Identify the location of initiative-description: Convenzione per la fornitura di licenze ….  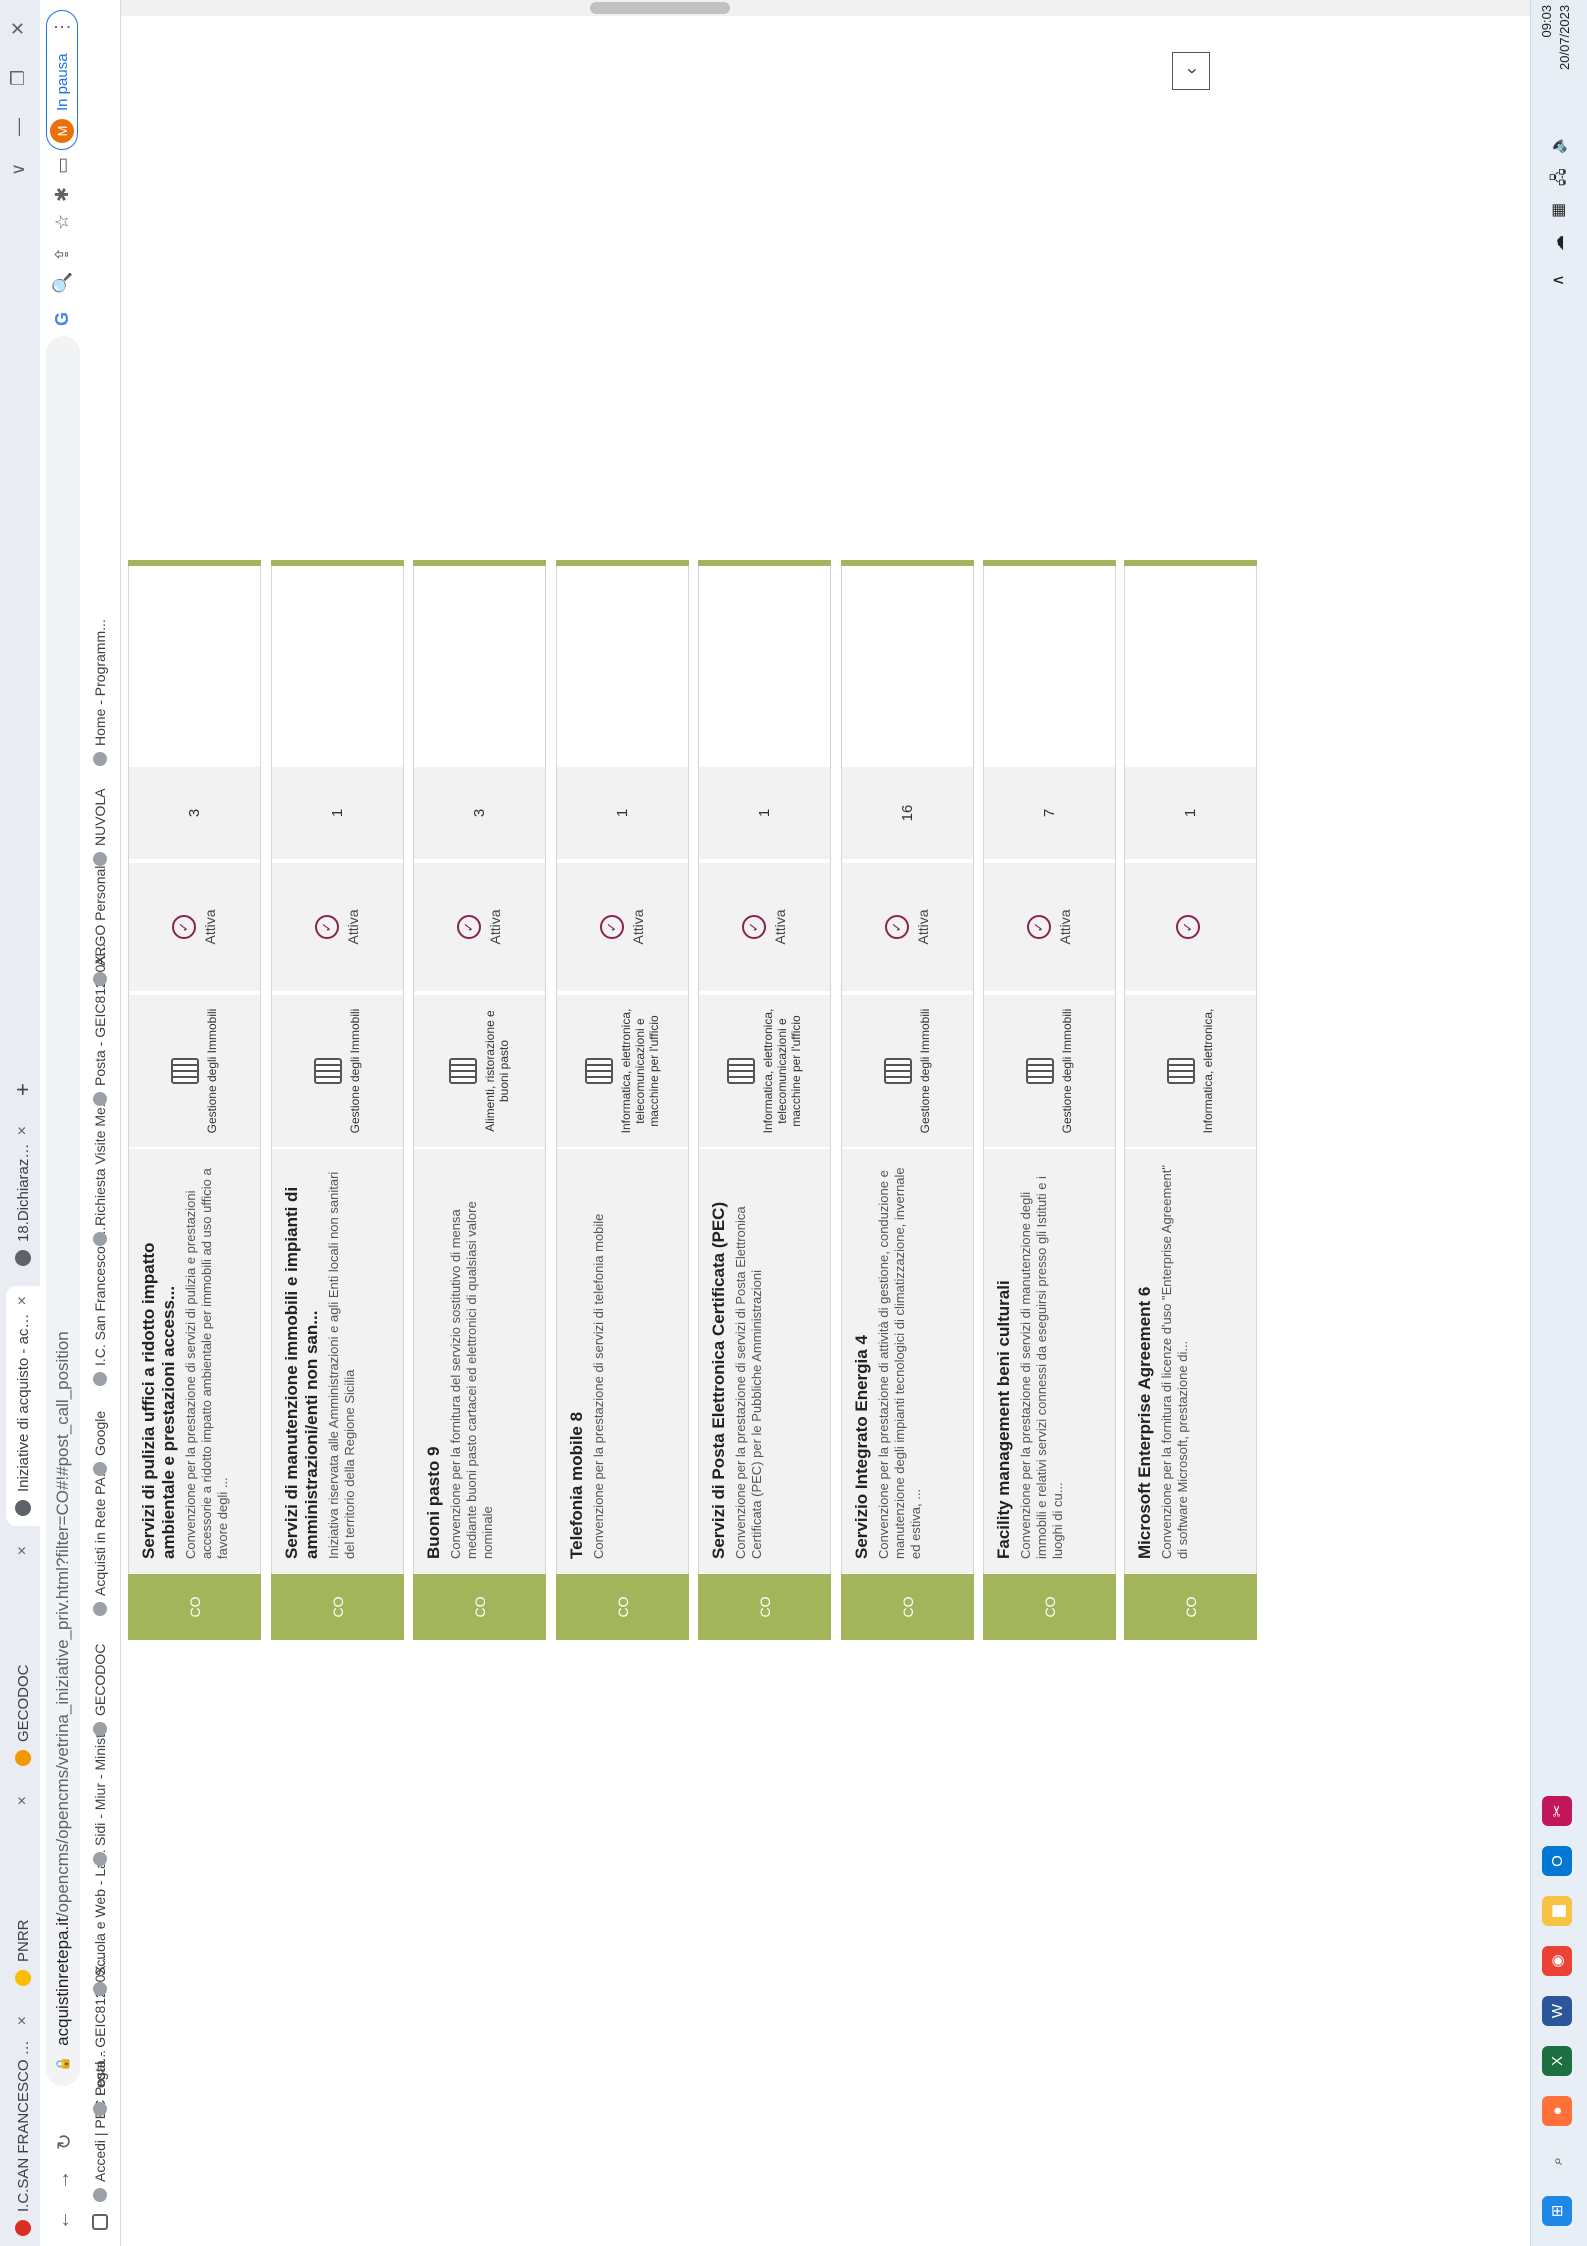
(1174, 1362).